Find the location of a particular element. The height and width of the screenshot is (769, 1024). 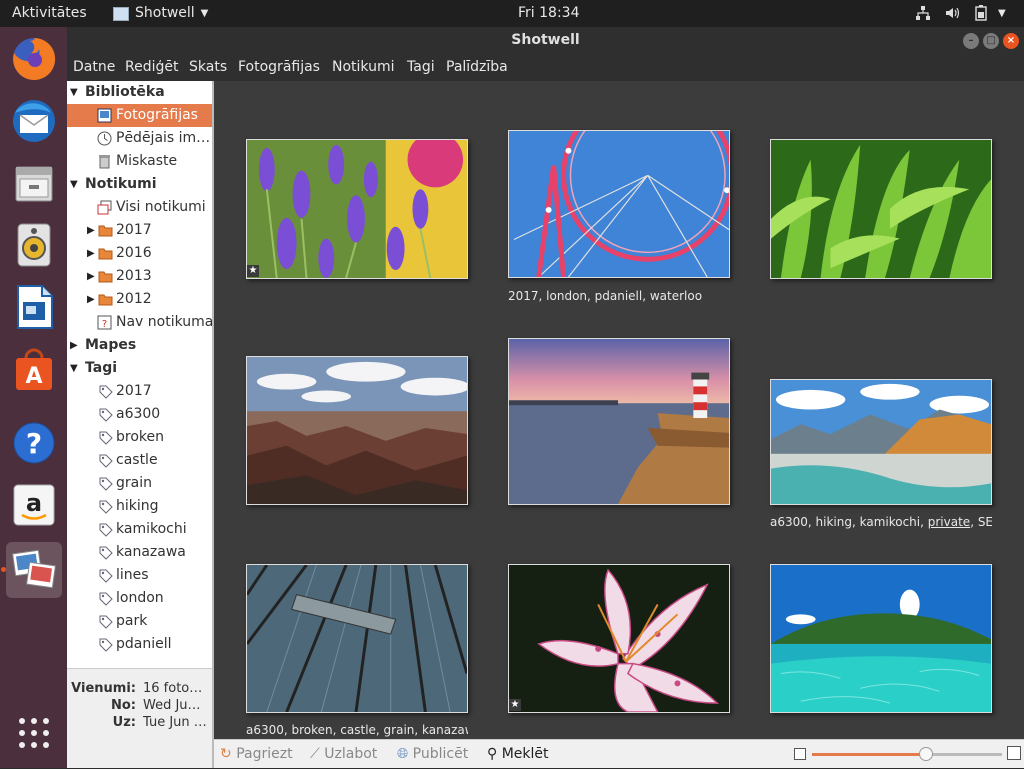

sidebar-item-no-event: ? Nav notikuma is located at coordinates (139, 322).